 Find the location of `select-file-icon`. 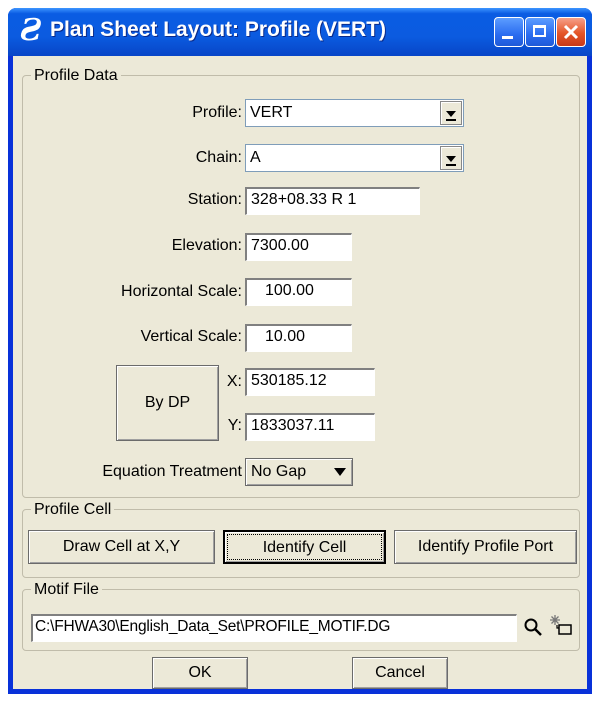

select-file-icon is located at coordinates (561, 626).